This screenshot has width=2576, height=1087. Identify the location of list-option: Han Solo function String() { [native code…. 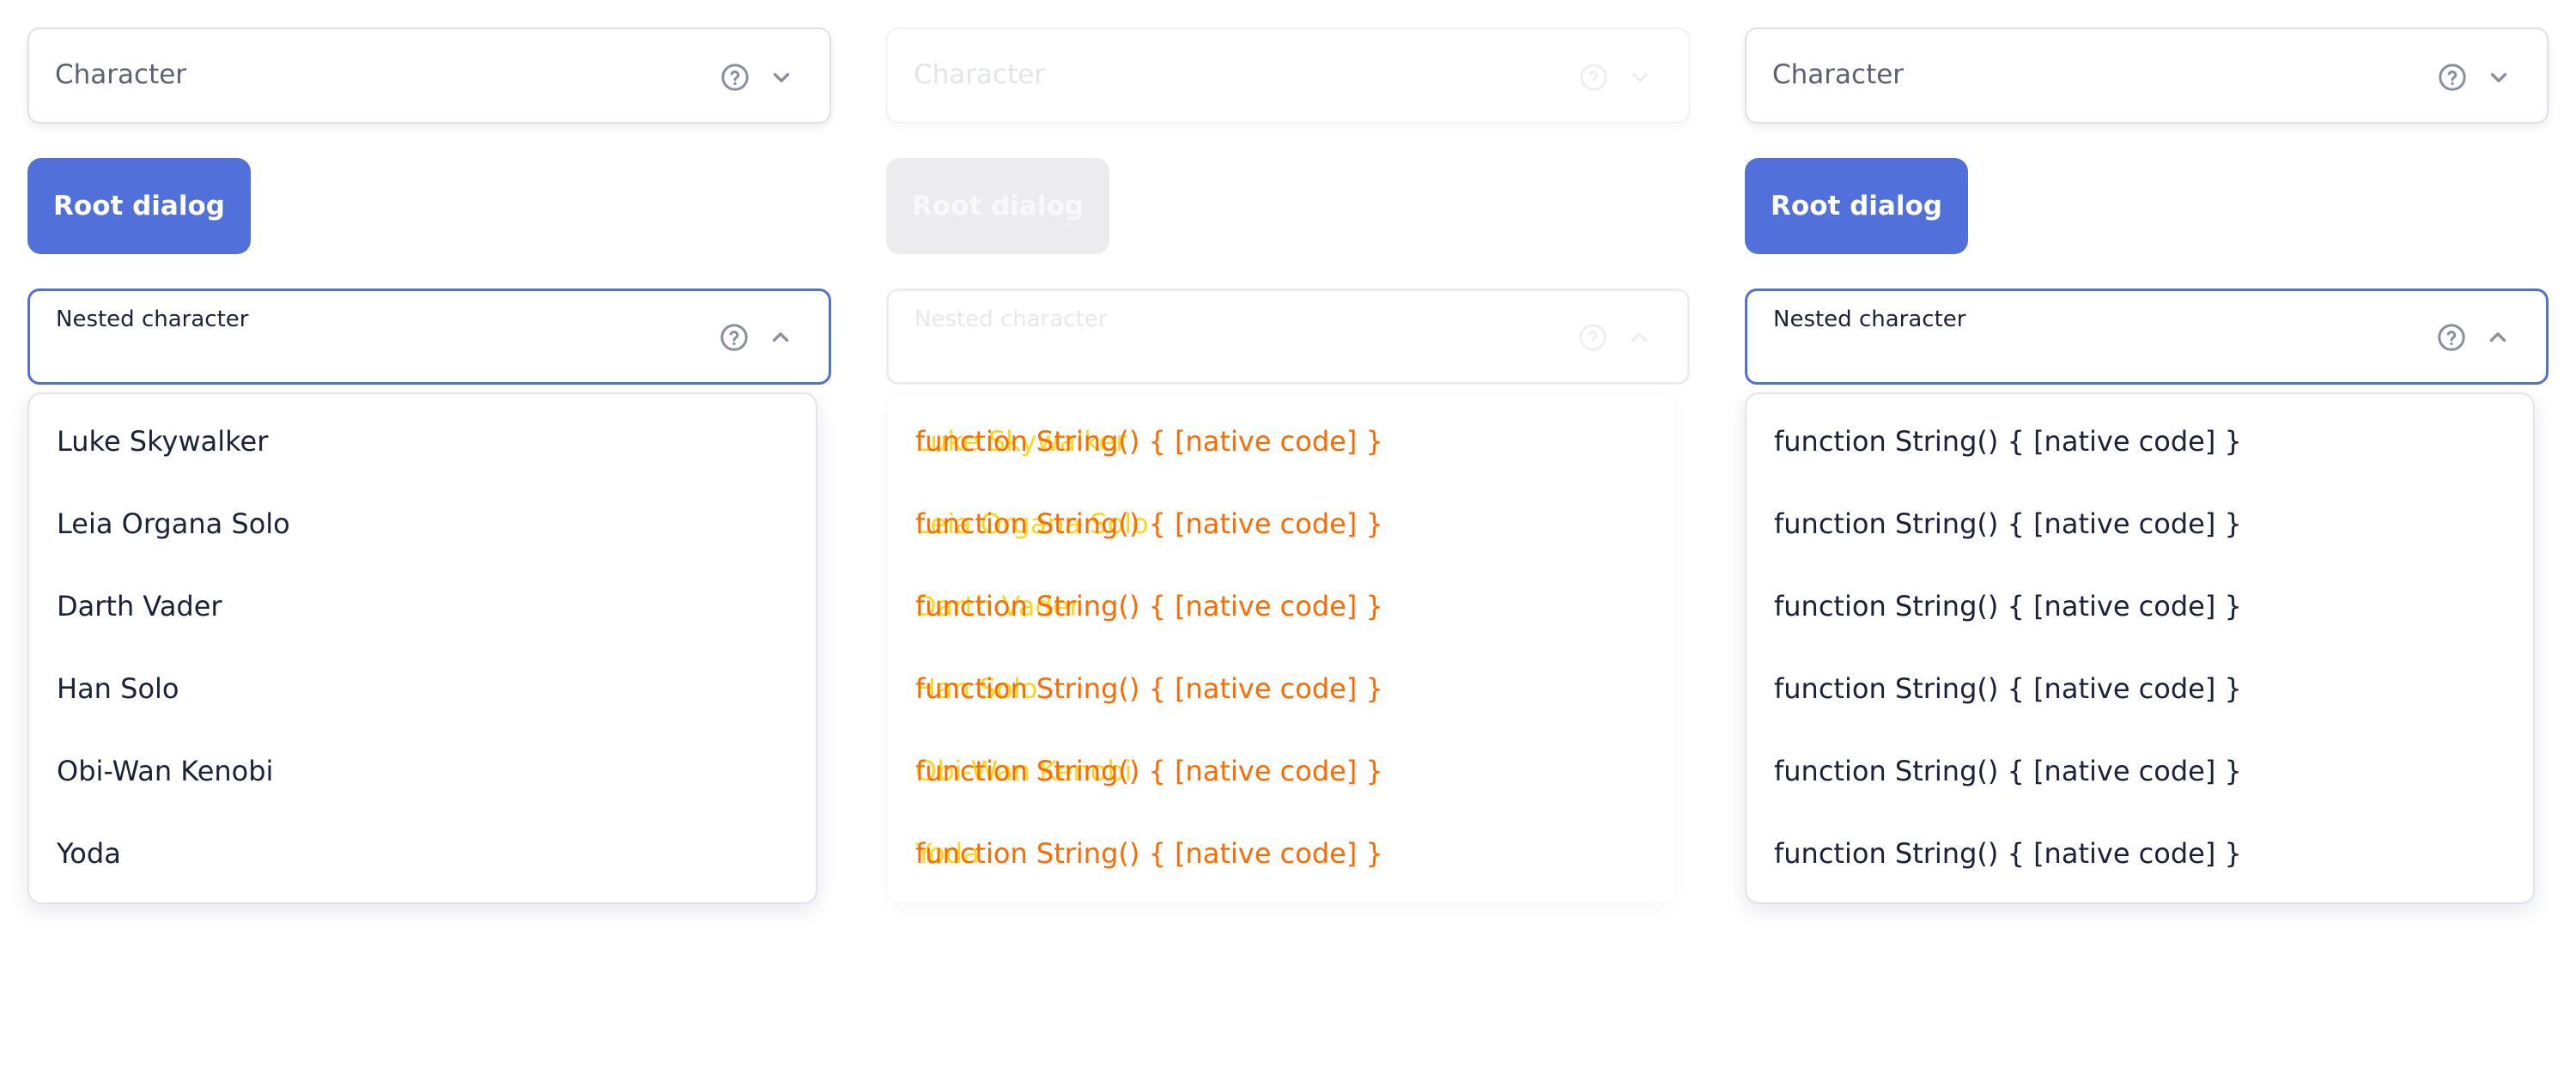
(1149, 689).